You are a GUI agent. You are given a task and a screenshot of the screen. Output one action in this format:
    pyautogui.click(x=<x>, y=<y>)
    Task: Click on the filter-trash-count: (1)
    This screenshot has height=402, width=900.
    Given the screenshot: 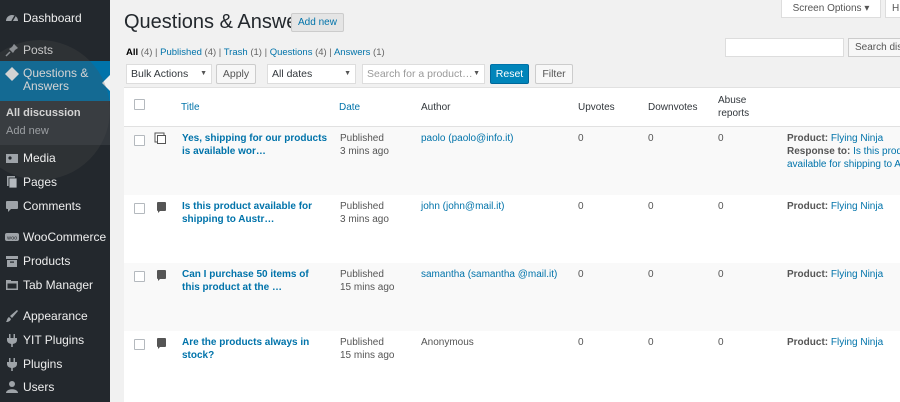 What is the action you would take?
    pyautogui.click(x=256, y=52)
    